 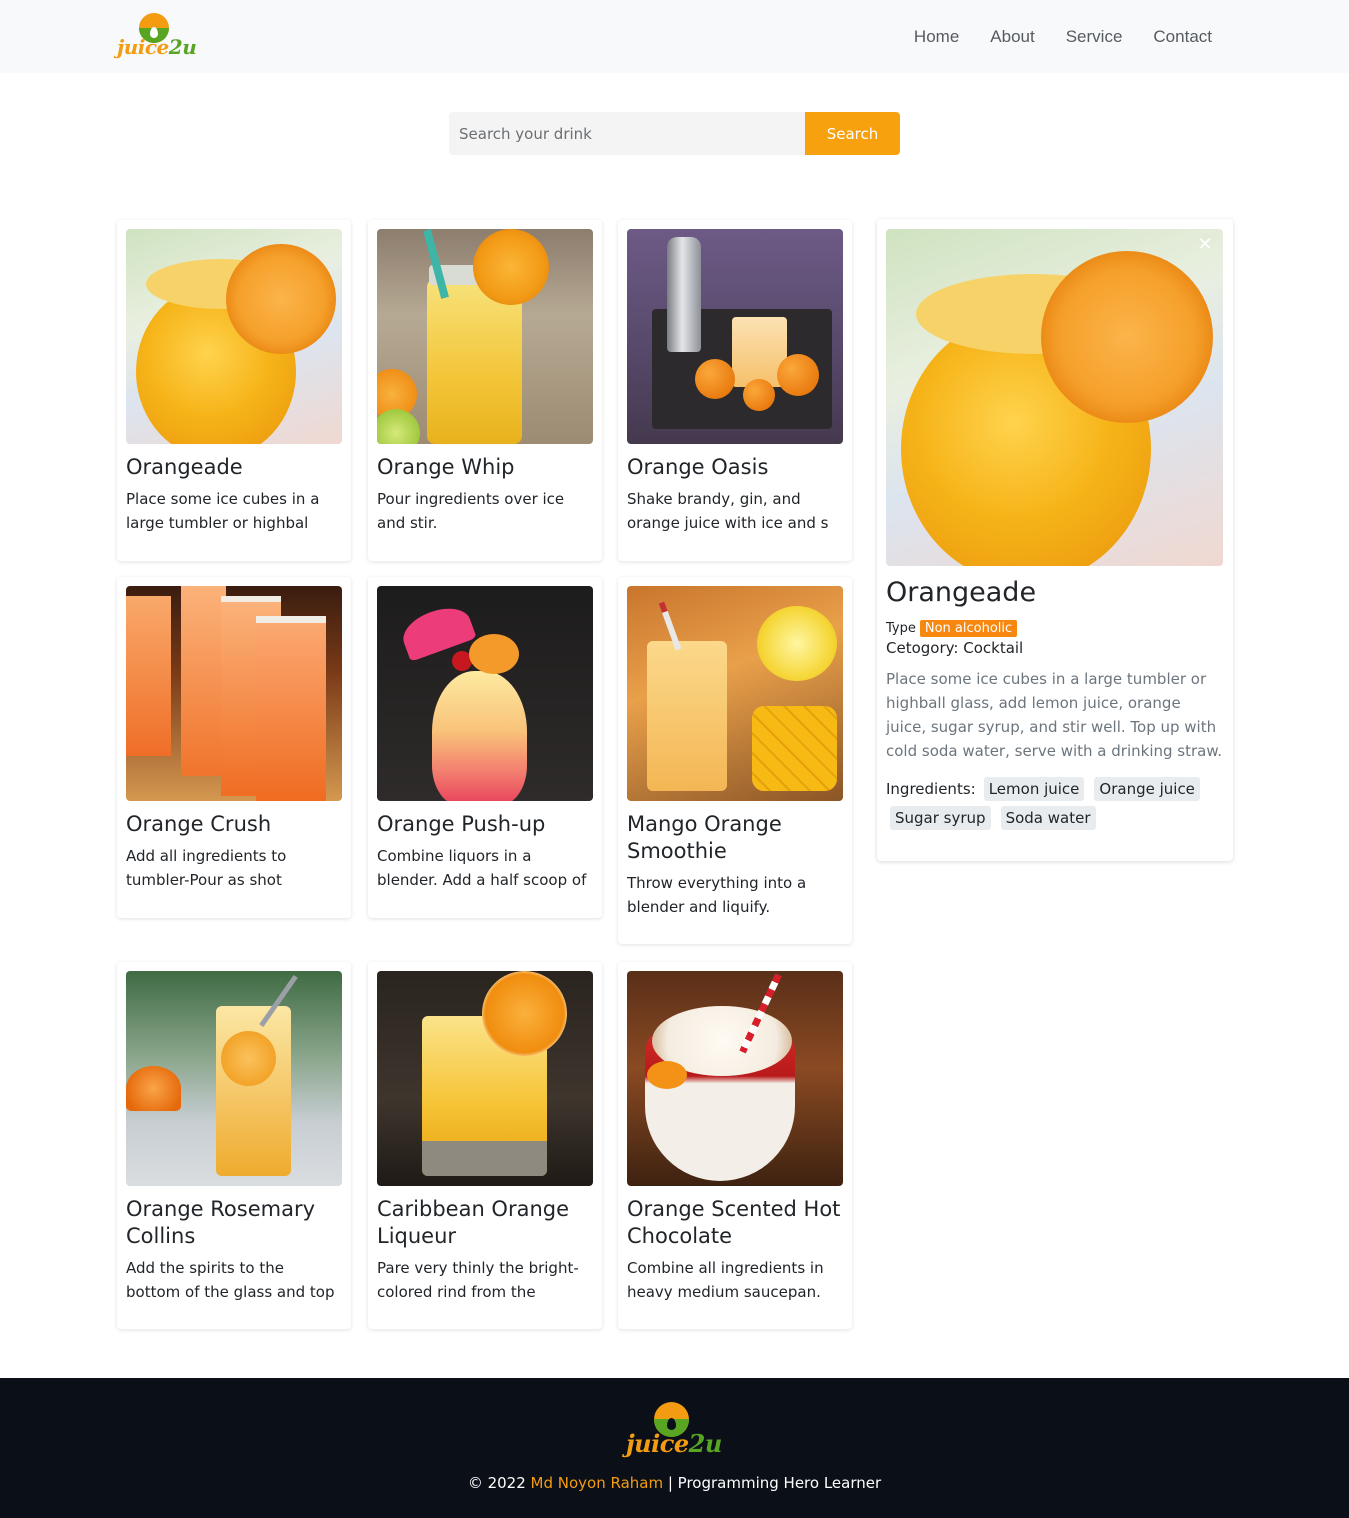 What do you see at coordinates (1094, 37) in the screenshot?
I see `nav-link-service: Service` at bounding box center [1094, 37].